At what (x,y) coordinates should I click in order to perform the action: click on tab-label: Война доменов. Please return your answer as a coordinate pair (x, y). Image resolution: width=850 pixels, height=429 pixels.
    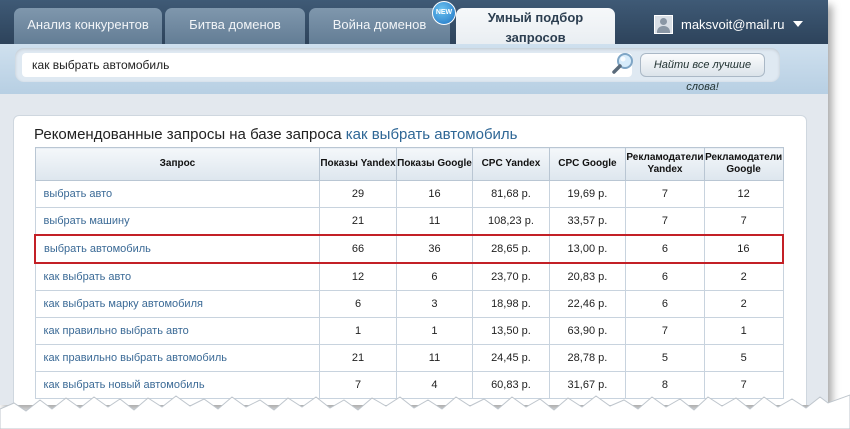
    Looking at the image, I should click on (379, 24).